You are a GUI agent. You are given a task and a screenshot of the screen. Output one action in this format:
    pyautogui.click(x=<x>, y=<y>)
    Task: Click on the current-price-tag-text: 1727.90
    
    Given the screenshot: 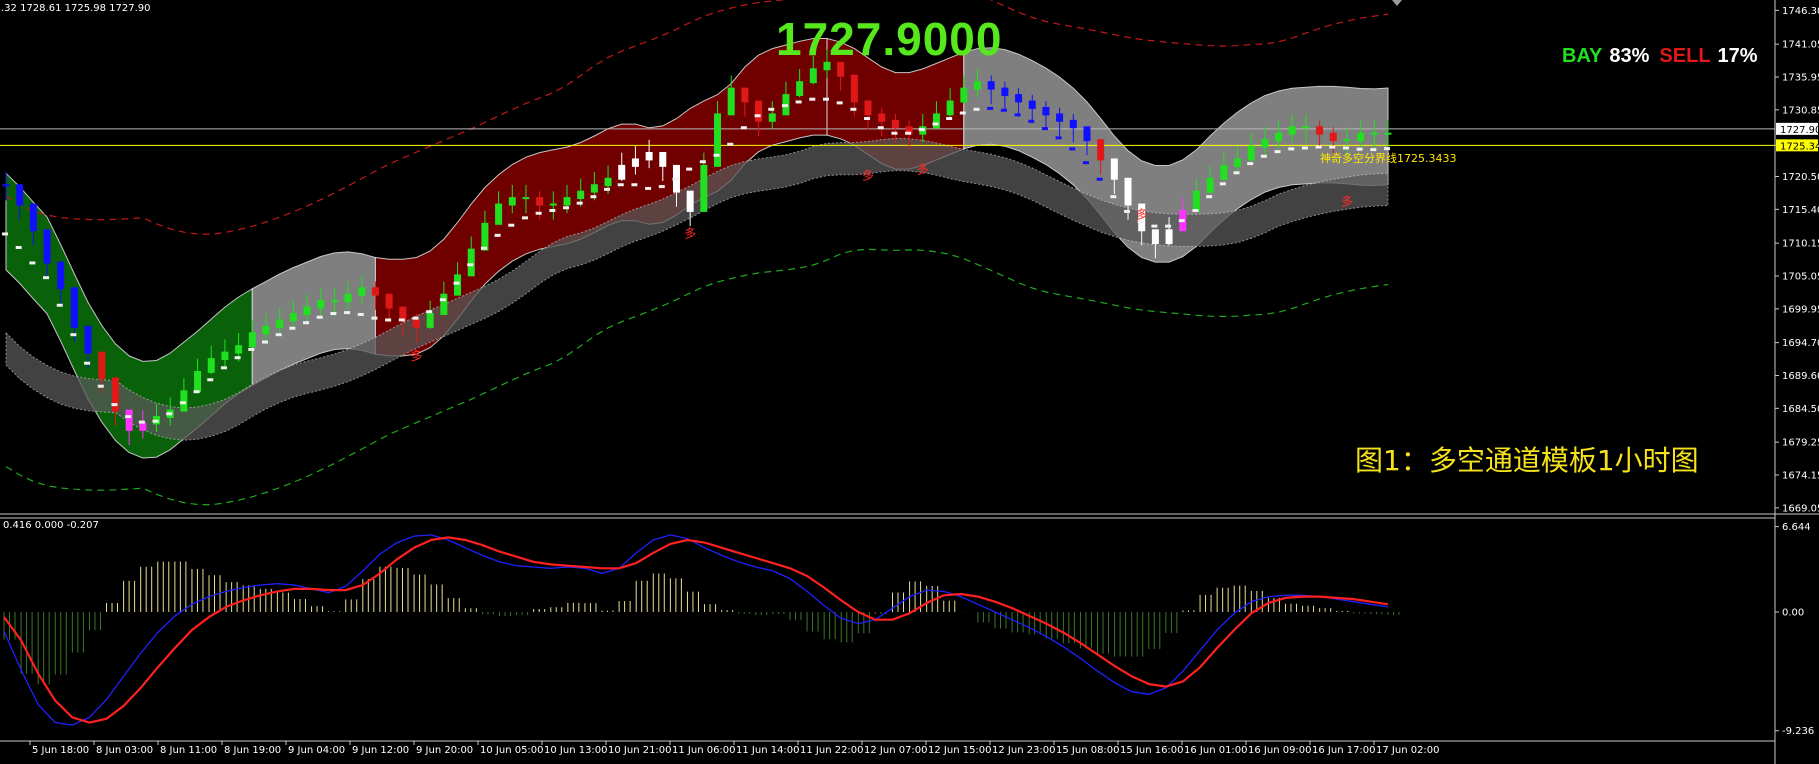 What is the action you would take?
    pyautogui.click(x=1799, y=130)
    